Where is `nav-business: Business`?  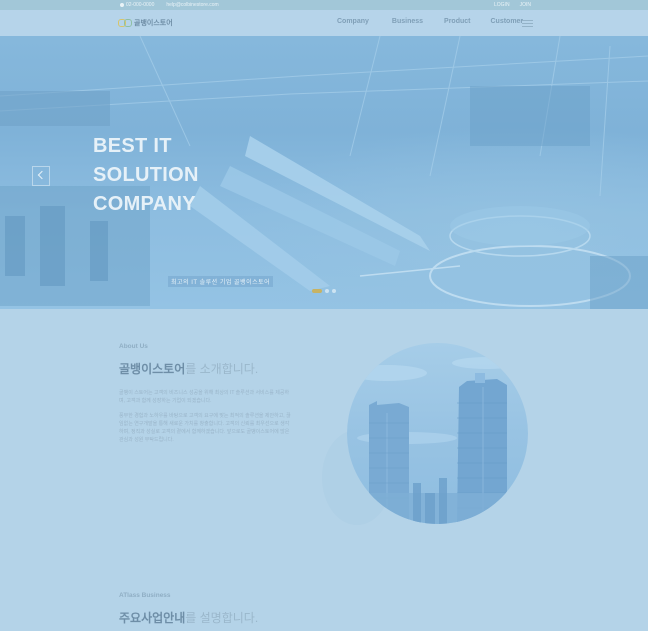
nav-business: Business is located at coordinates (407, 21).